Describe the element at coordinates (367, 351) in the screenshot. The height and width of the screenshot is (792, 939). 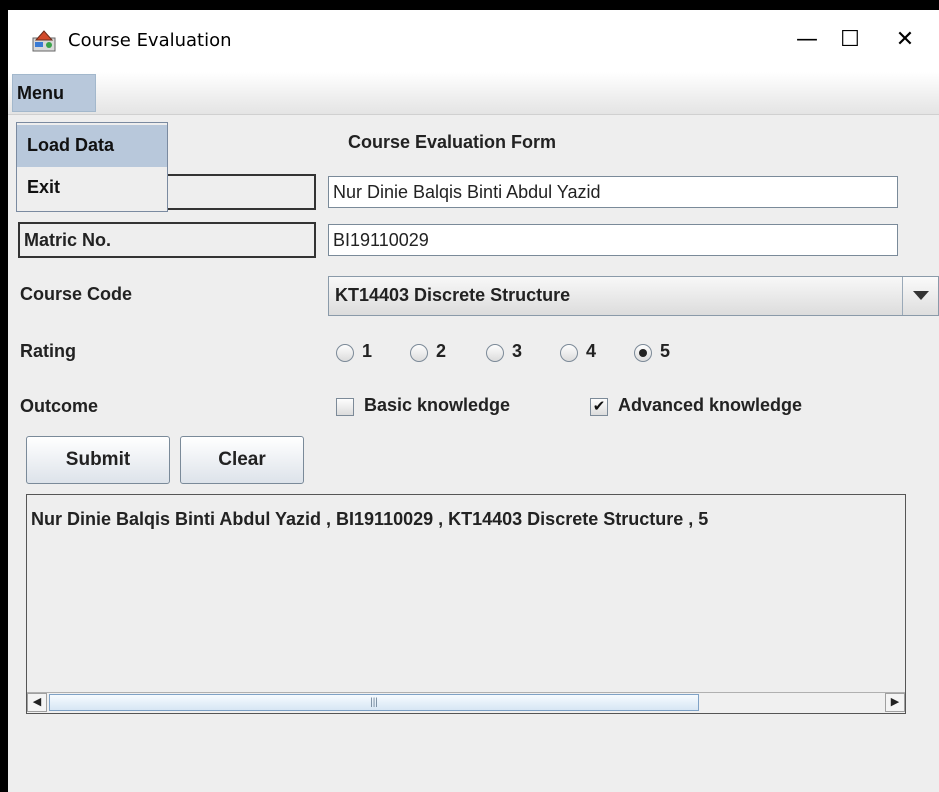
I see `rating-option-label: 1` at that location.